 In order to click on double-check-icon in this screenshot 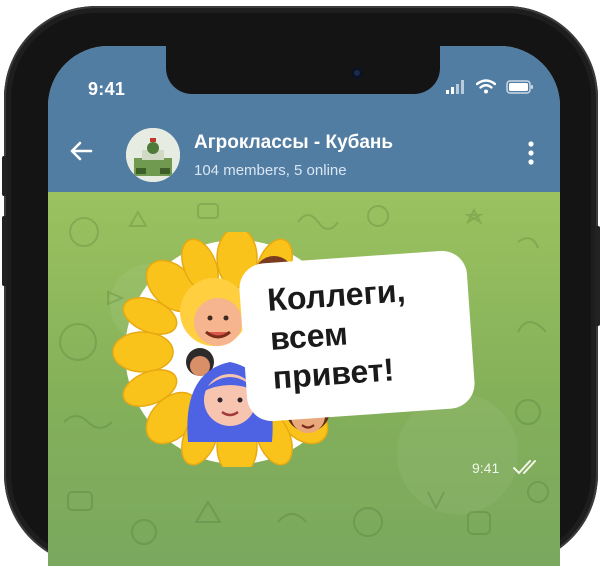, I will do `click(524, 467)`.